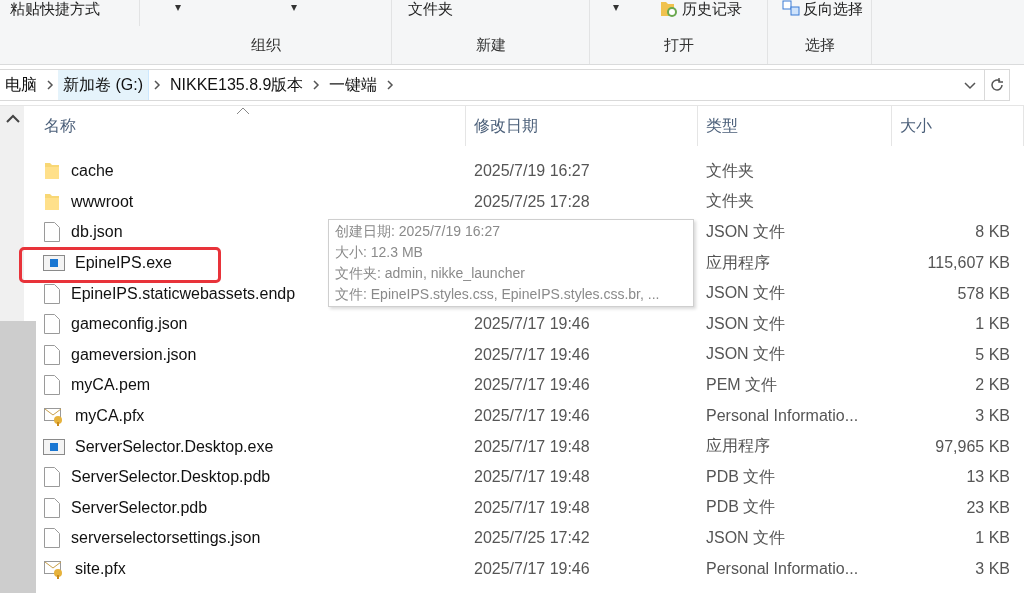 Image resolution: width=1024 pixels, height=593 pixels. Describe the element at coordinates (55, 9) in the screenshot. I see `ribbon-label: 粘贴快捷方式` at that location.